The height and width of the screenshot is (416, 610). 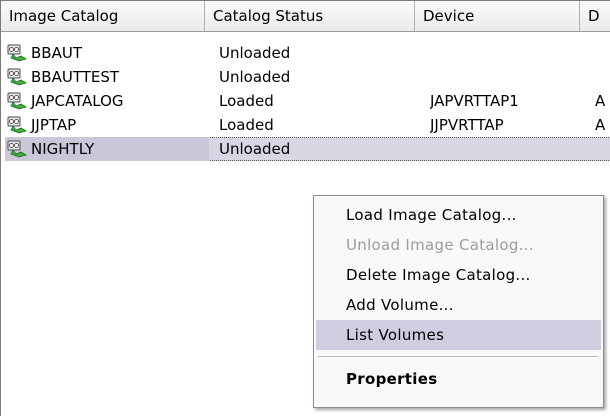 I want to click on catalog-name-cell: BBAUTTEST, so click(x=107, y=77).